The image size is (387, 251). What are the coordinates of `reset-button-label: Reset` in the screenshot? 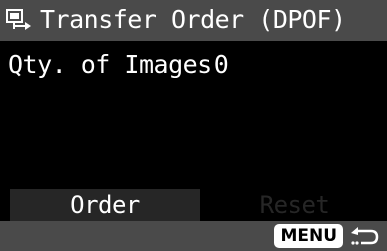 It's located at (294, 205).